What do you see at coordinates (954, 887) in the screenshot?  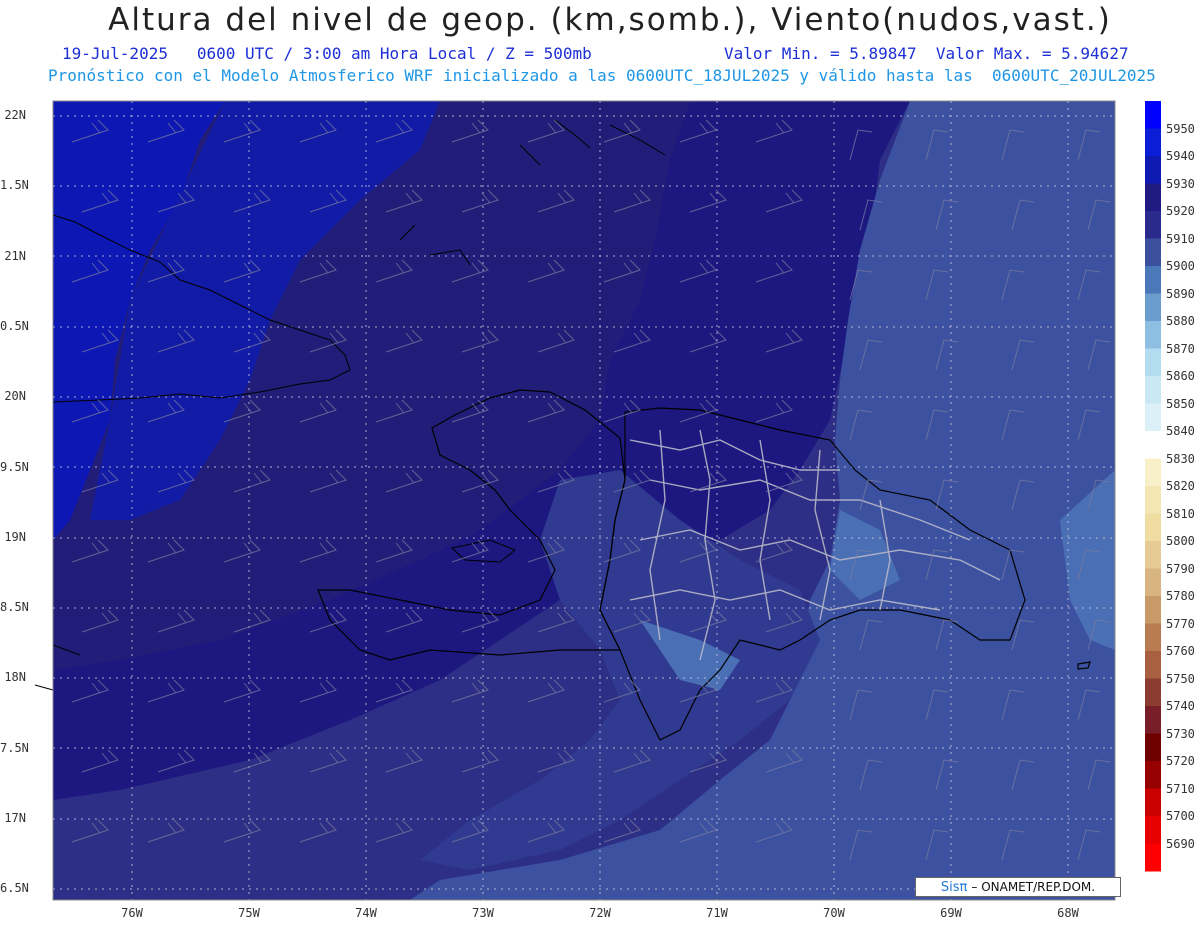 I see `sispi-logo: Sisπ` at bounding box center [954, 887].